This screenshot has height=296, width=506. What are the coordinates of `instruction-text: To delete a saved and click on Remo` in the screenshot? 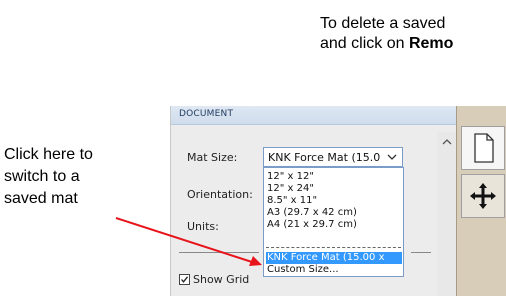 It's located at (413, 34).